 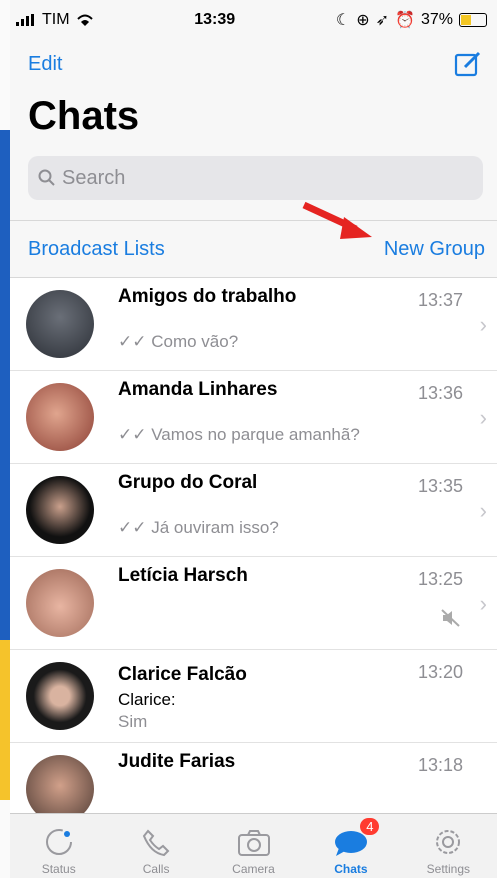 I want to click on chat-preview: Sim, so click(x=133, y=721).